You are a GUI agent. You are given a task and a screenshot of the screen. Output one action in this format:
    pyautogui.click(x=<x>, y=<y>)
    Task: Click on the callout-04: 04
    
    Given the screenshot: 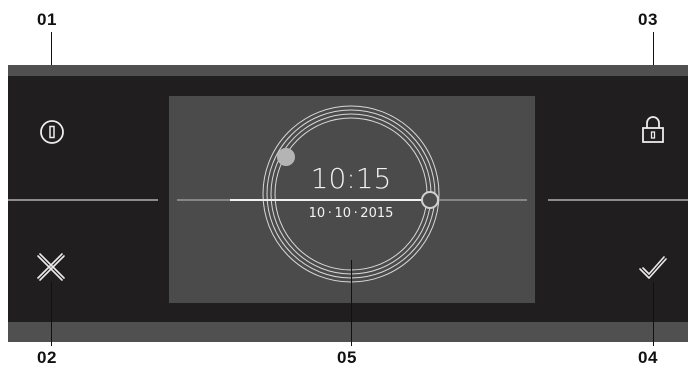 What is the action you would take?
    pyautogui.click(x=648, y=357)
    